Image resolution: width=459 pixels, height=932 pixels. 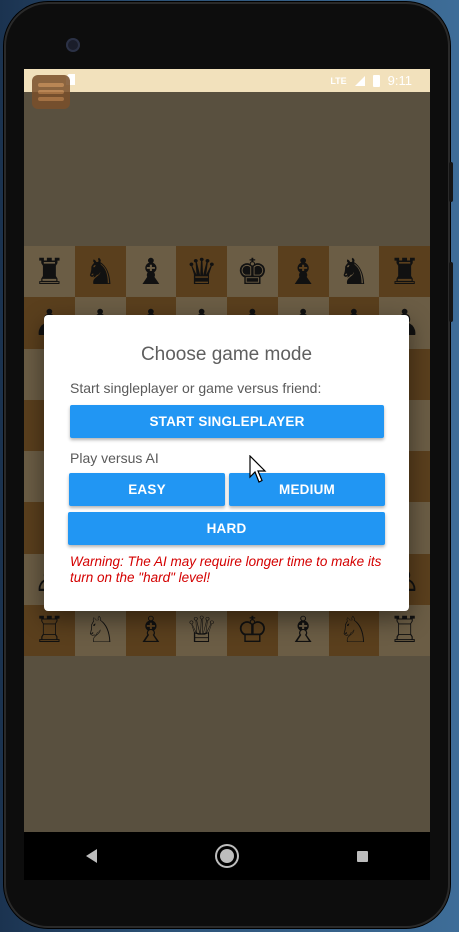 What do you see at coordinates (226, 354) in the screenshot?
I see `dialog-title: Choose game mode` at bounding box center [226, 354].